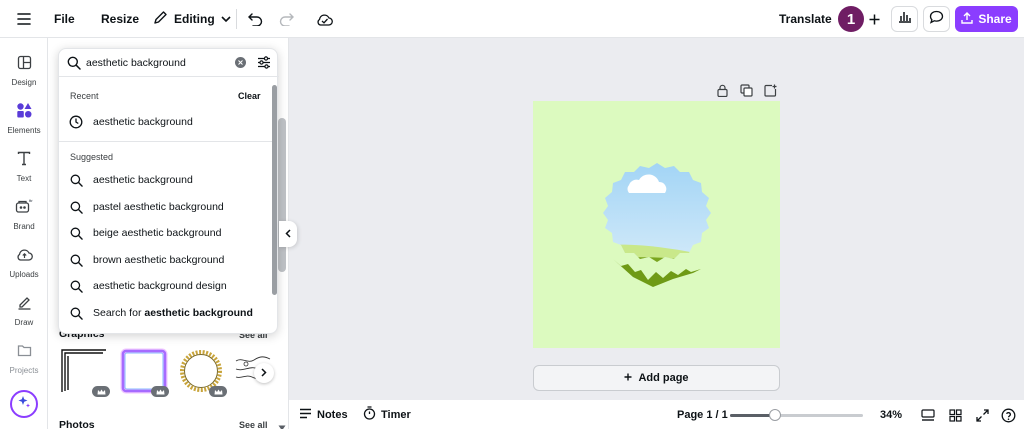 This screenshot has width=1024, height=429. Describe the element at coordinates (369, 414) in the screenshot. I see `timer-icon` at that location.